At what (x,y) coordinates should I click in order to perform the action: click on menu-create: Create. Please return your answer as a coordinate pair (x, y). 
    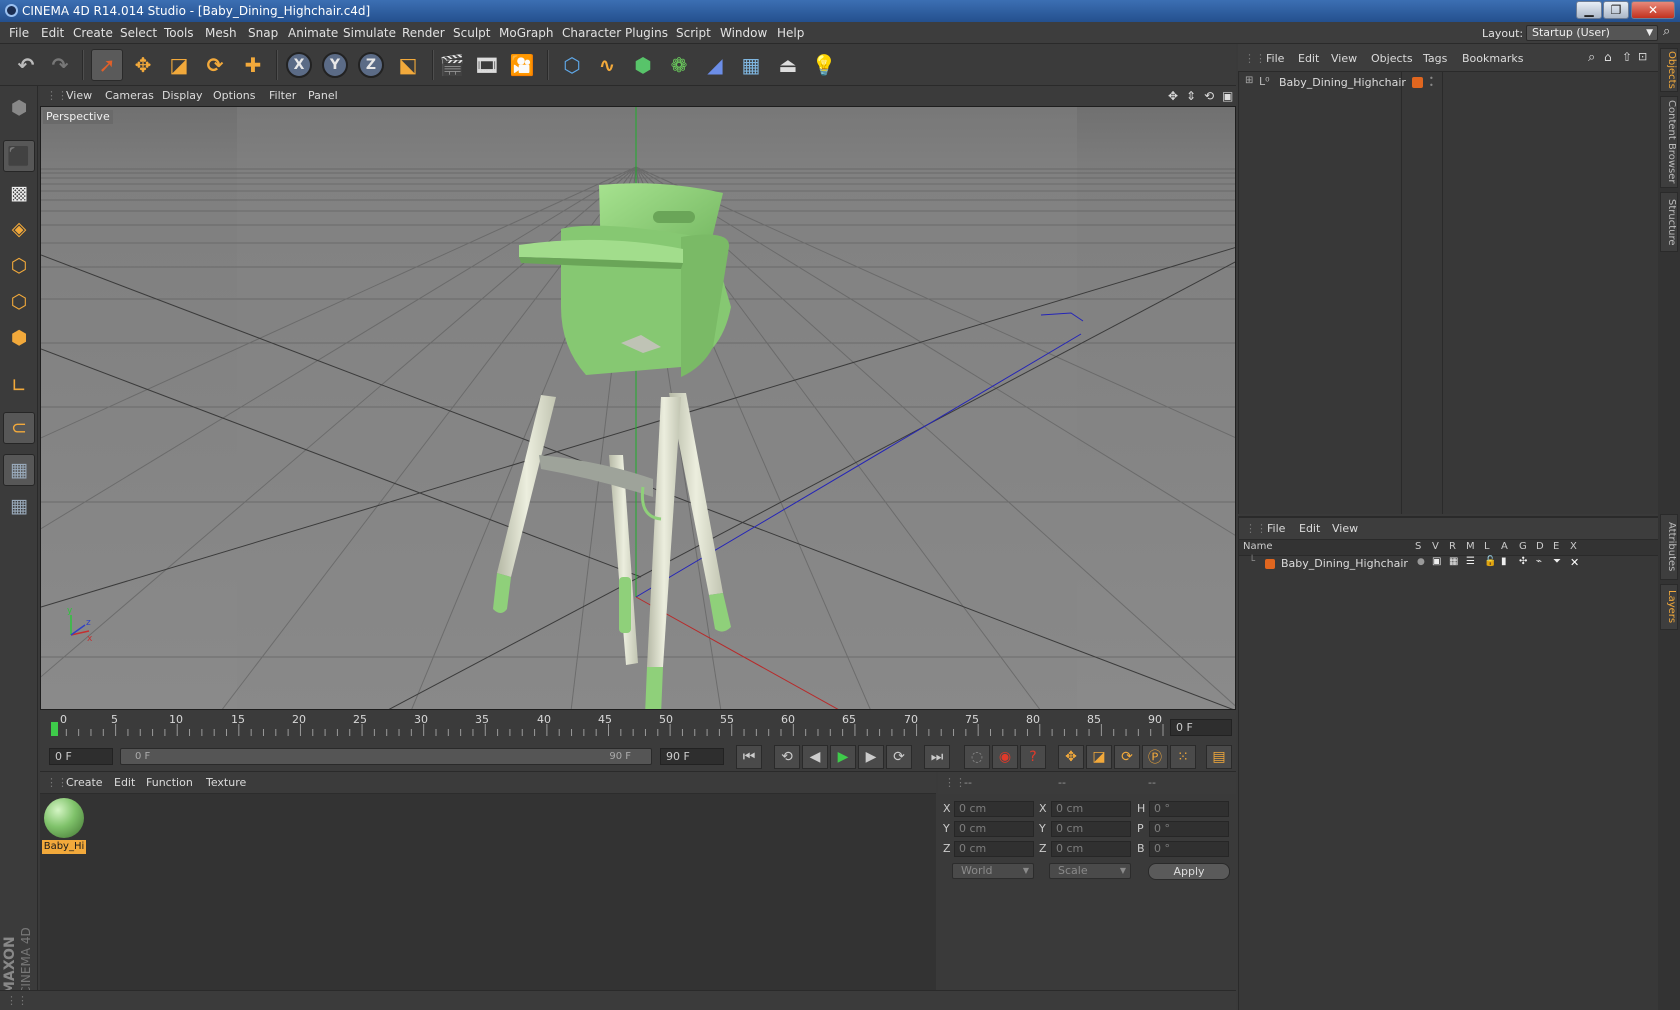
    Looking at the image, I should click on (93, 33).